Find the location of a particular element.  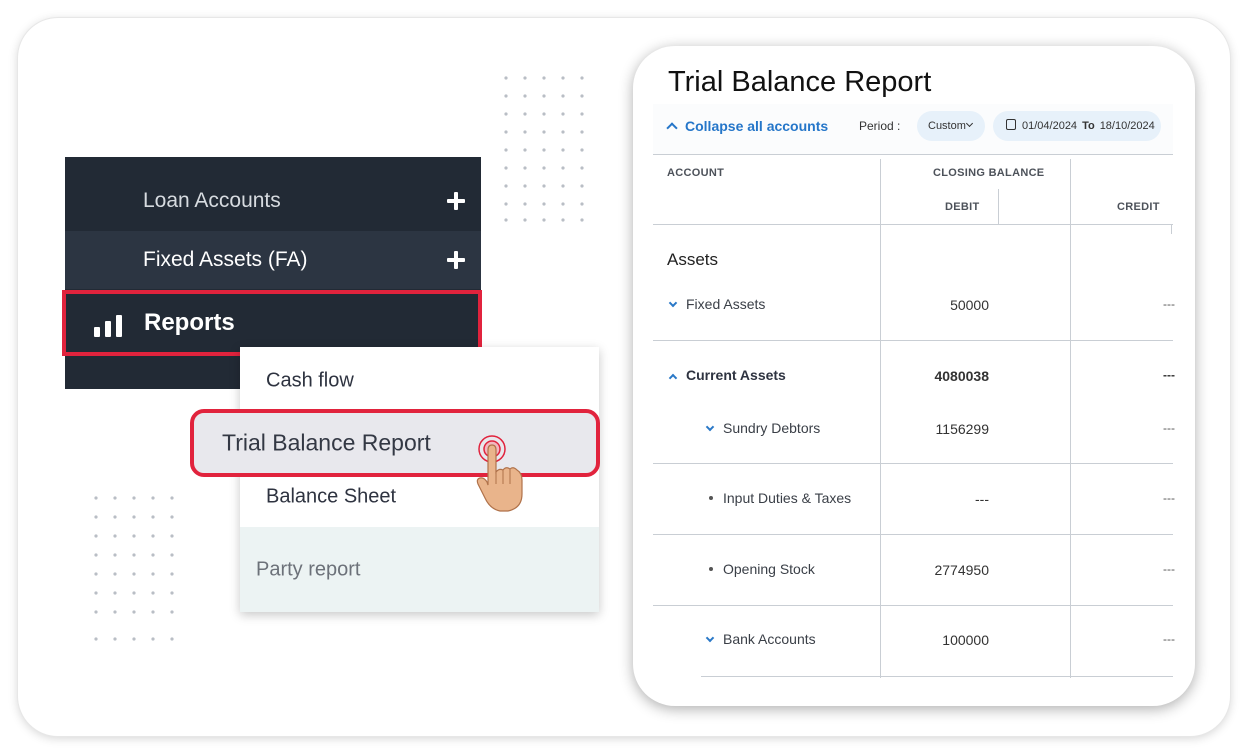

table-row: Fixed Assets is located at coordinates (717, 304).